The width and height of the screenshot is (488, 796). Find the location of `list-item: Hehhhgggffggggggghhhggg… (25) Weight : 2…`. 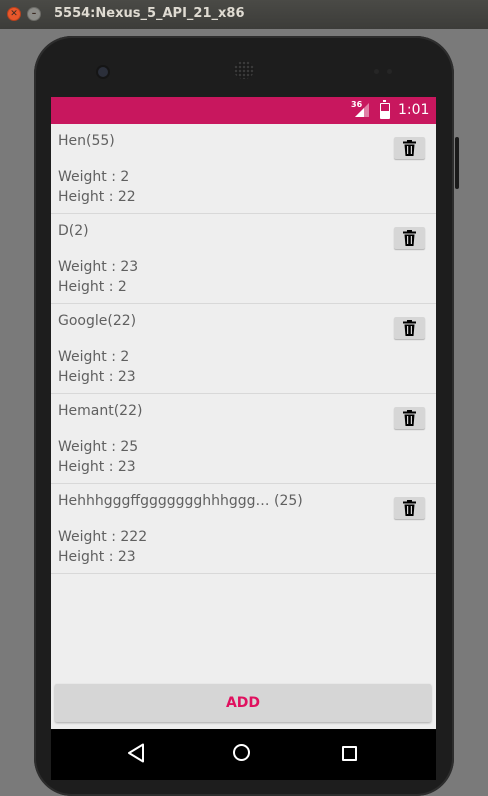

list-item: Hehhhgggffggggggghhhggg… (25) Weight : 2… is located at coordinates (243, 529).